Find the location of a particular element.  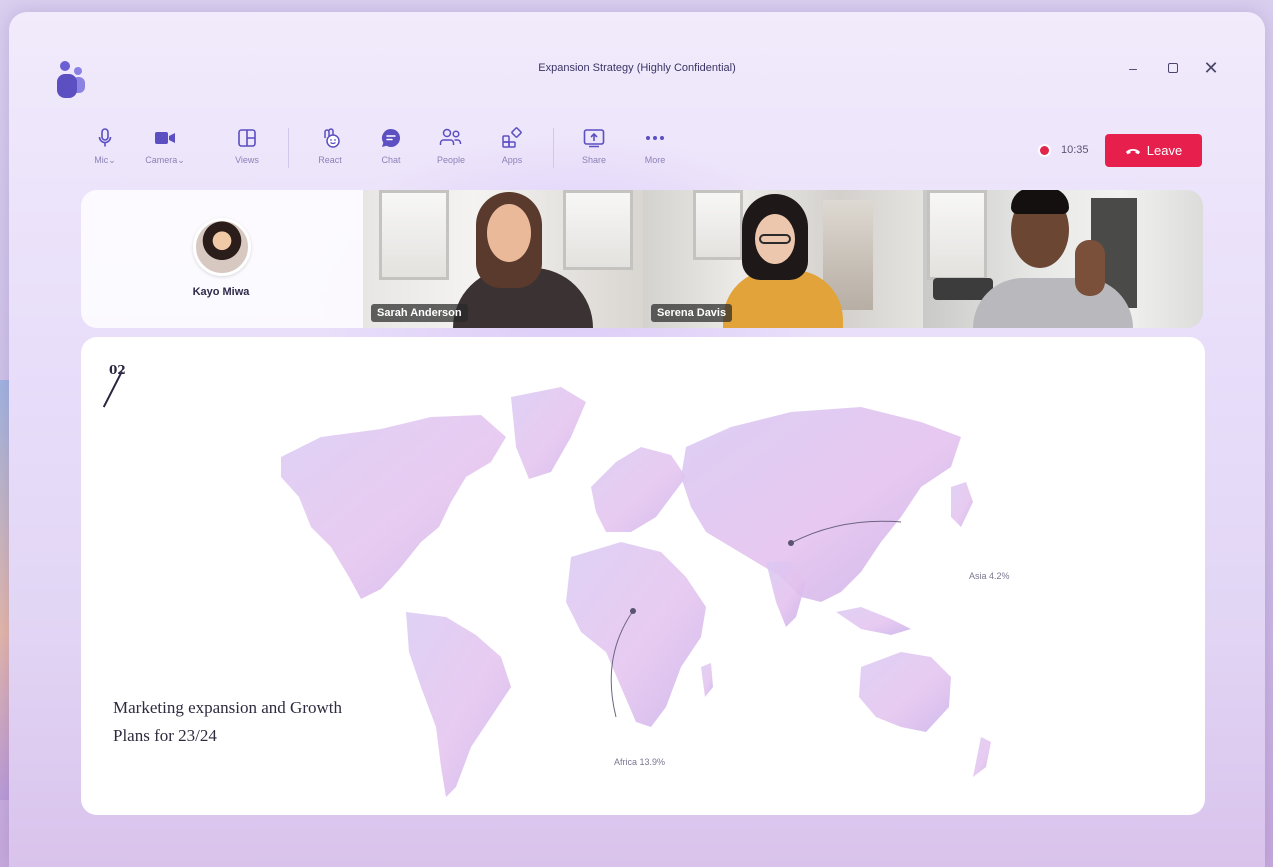

people-label: People is located at coordinates (451, 160).